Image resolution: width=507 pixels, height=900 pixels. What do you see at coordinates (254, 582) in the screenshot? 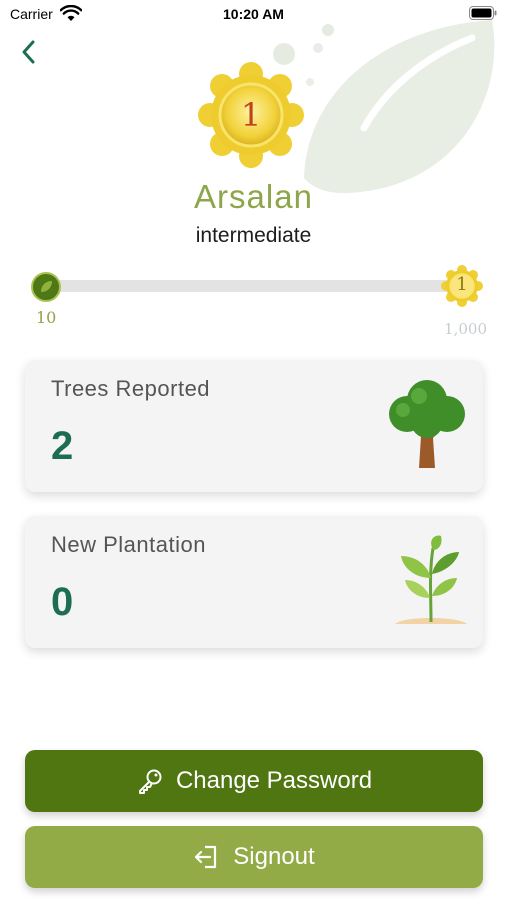
I see `new-plantation-card: New Plantation 0` at bounding box center [254, 582].